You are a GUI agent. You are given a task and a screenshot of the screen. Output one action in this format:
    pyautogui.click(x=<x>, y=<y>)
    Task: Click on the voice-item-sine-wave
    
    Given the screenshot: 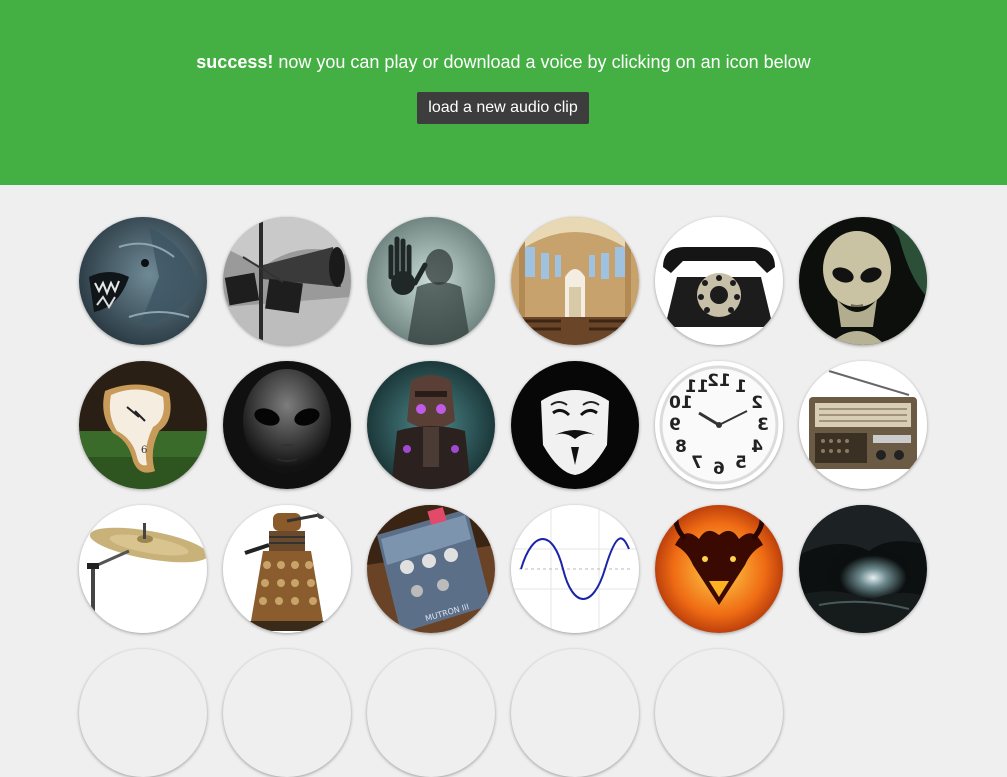 What is the action you would take?
    pyautogui.click(x=575, y=569)
    